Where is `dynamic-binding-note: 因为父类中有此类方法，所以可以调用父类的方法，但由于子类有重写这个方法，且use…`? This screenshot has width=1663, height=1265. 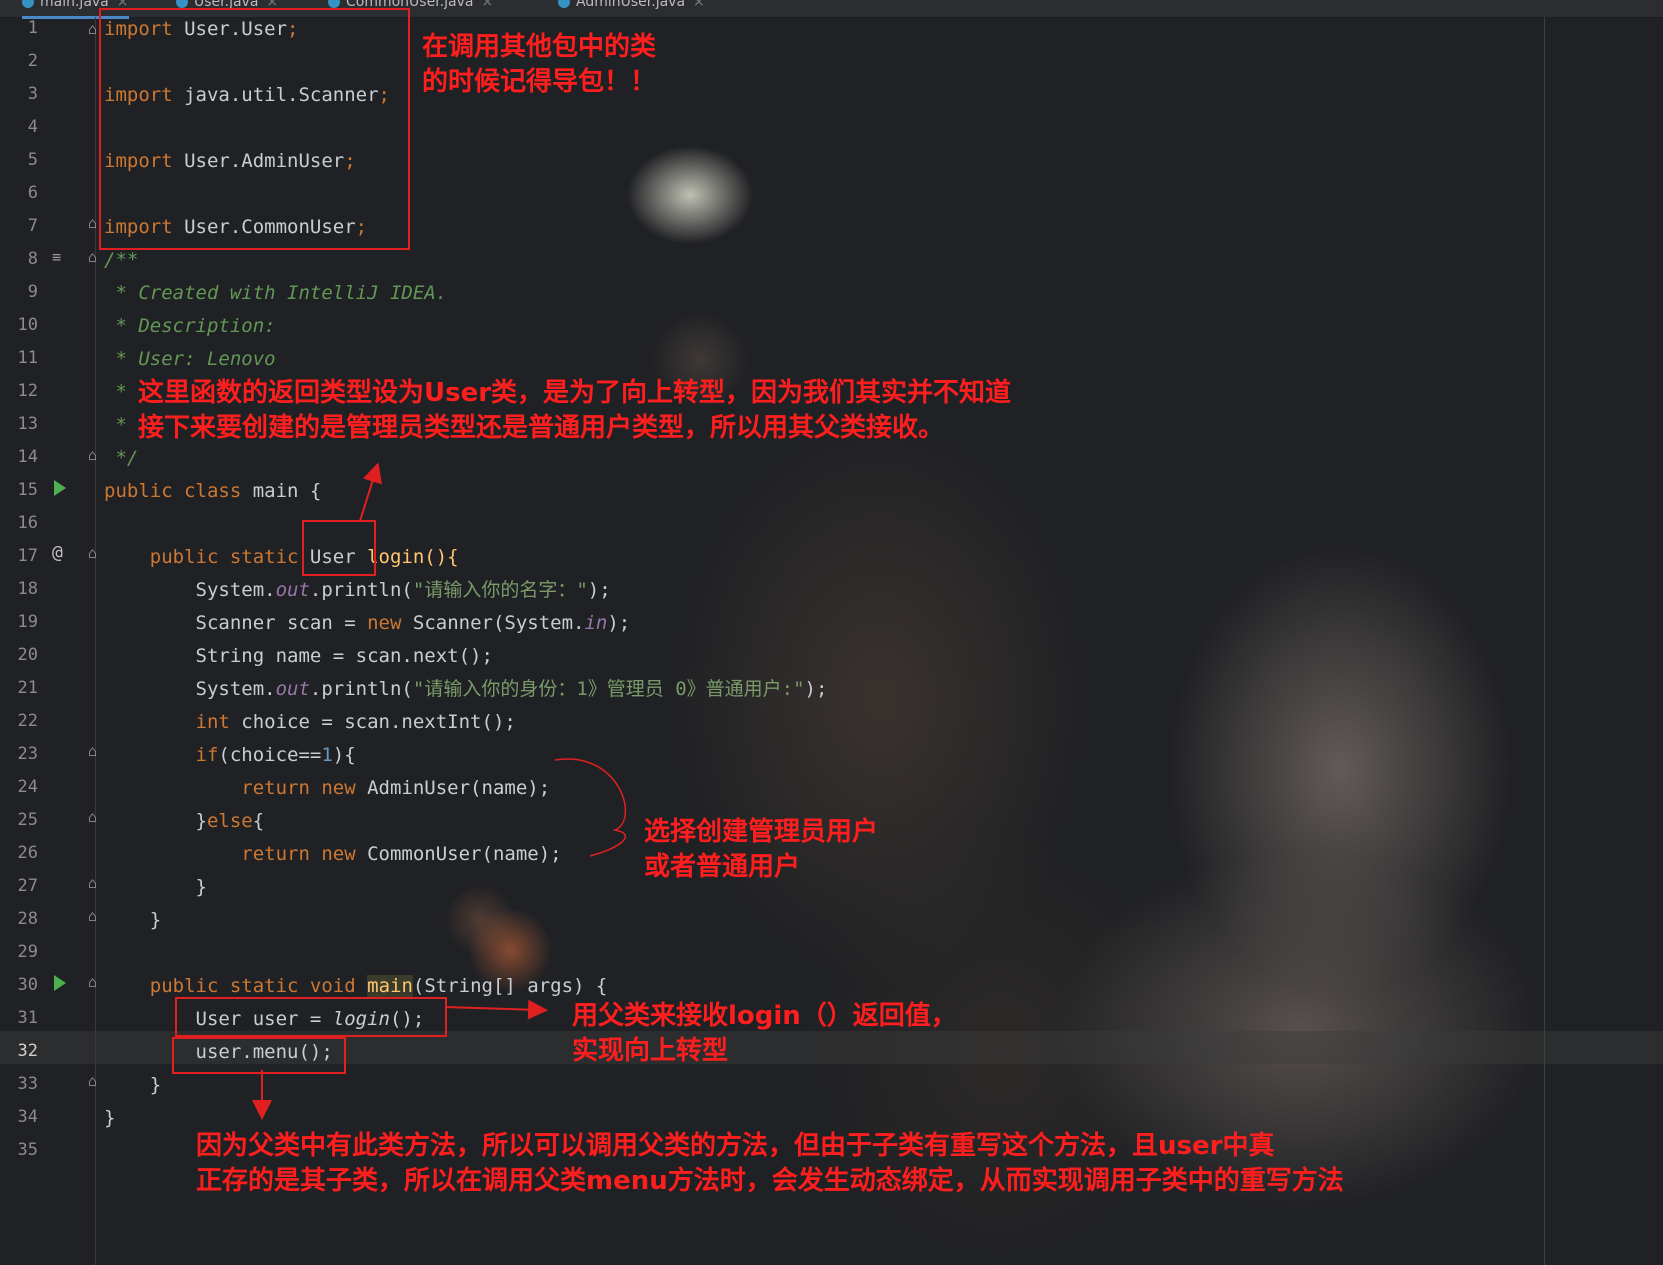 dynamic-binding-note: 因为父类中有此类方法，所以可以调用父类的方法，但由于子类有重写这个方法，且use… is located at coordinates (770, 1163).